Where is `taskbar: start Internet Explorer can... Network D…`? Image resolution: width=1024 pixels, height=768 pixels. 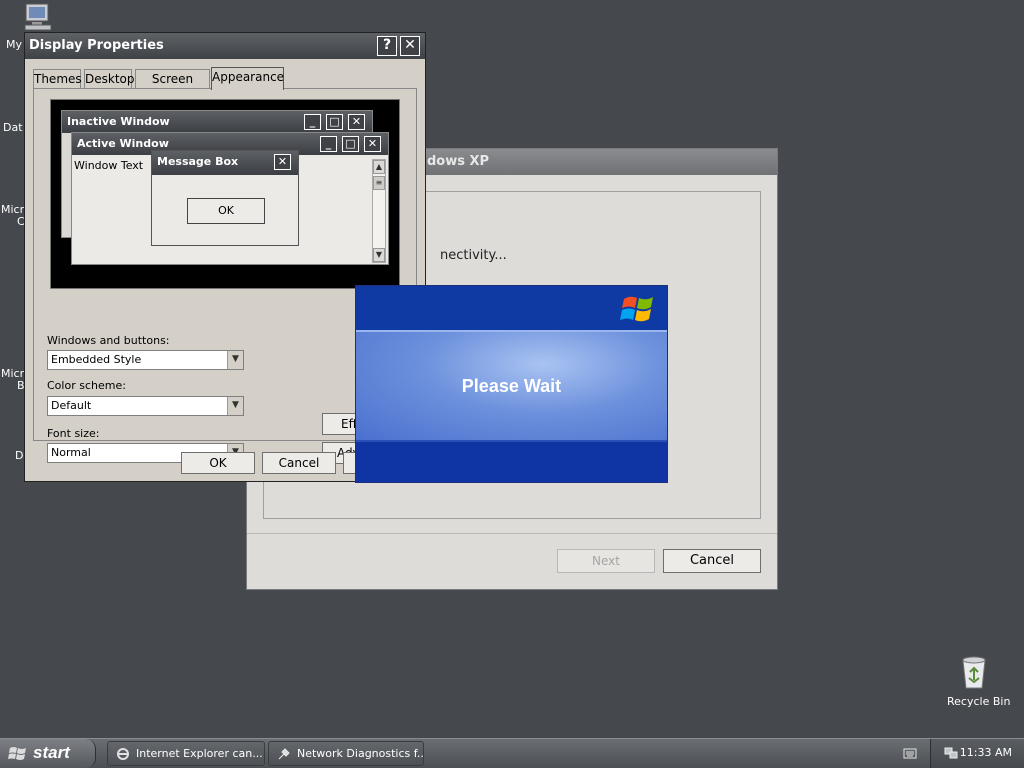 taskbar: start Internet Explorer can... Network D… is located at coordinates (512, 753).